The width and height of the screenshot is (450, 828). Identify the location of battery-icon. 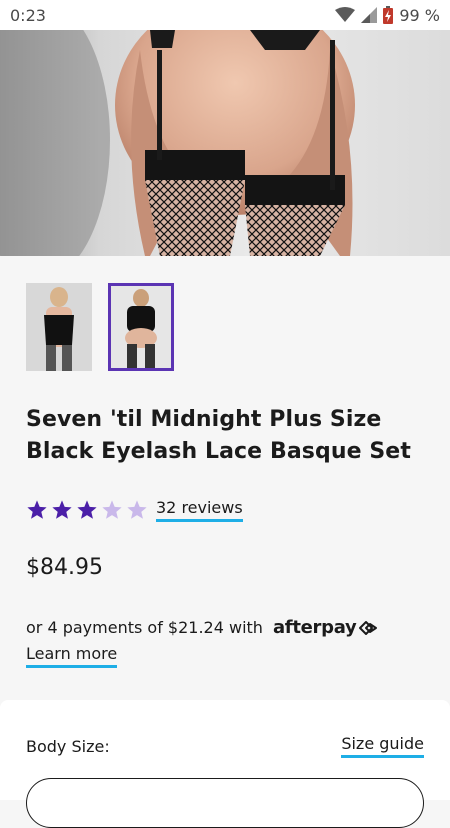
(388, 15).